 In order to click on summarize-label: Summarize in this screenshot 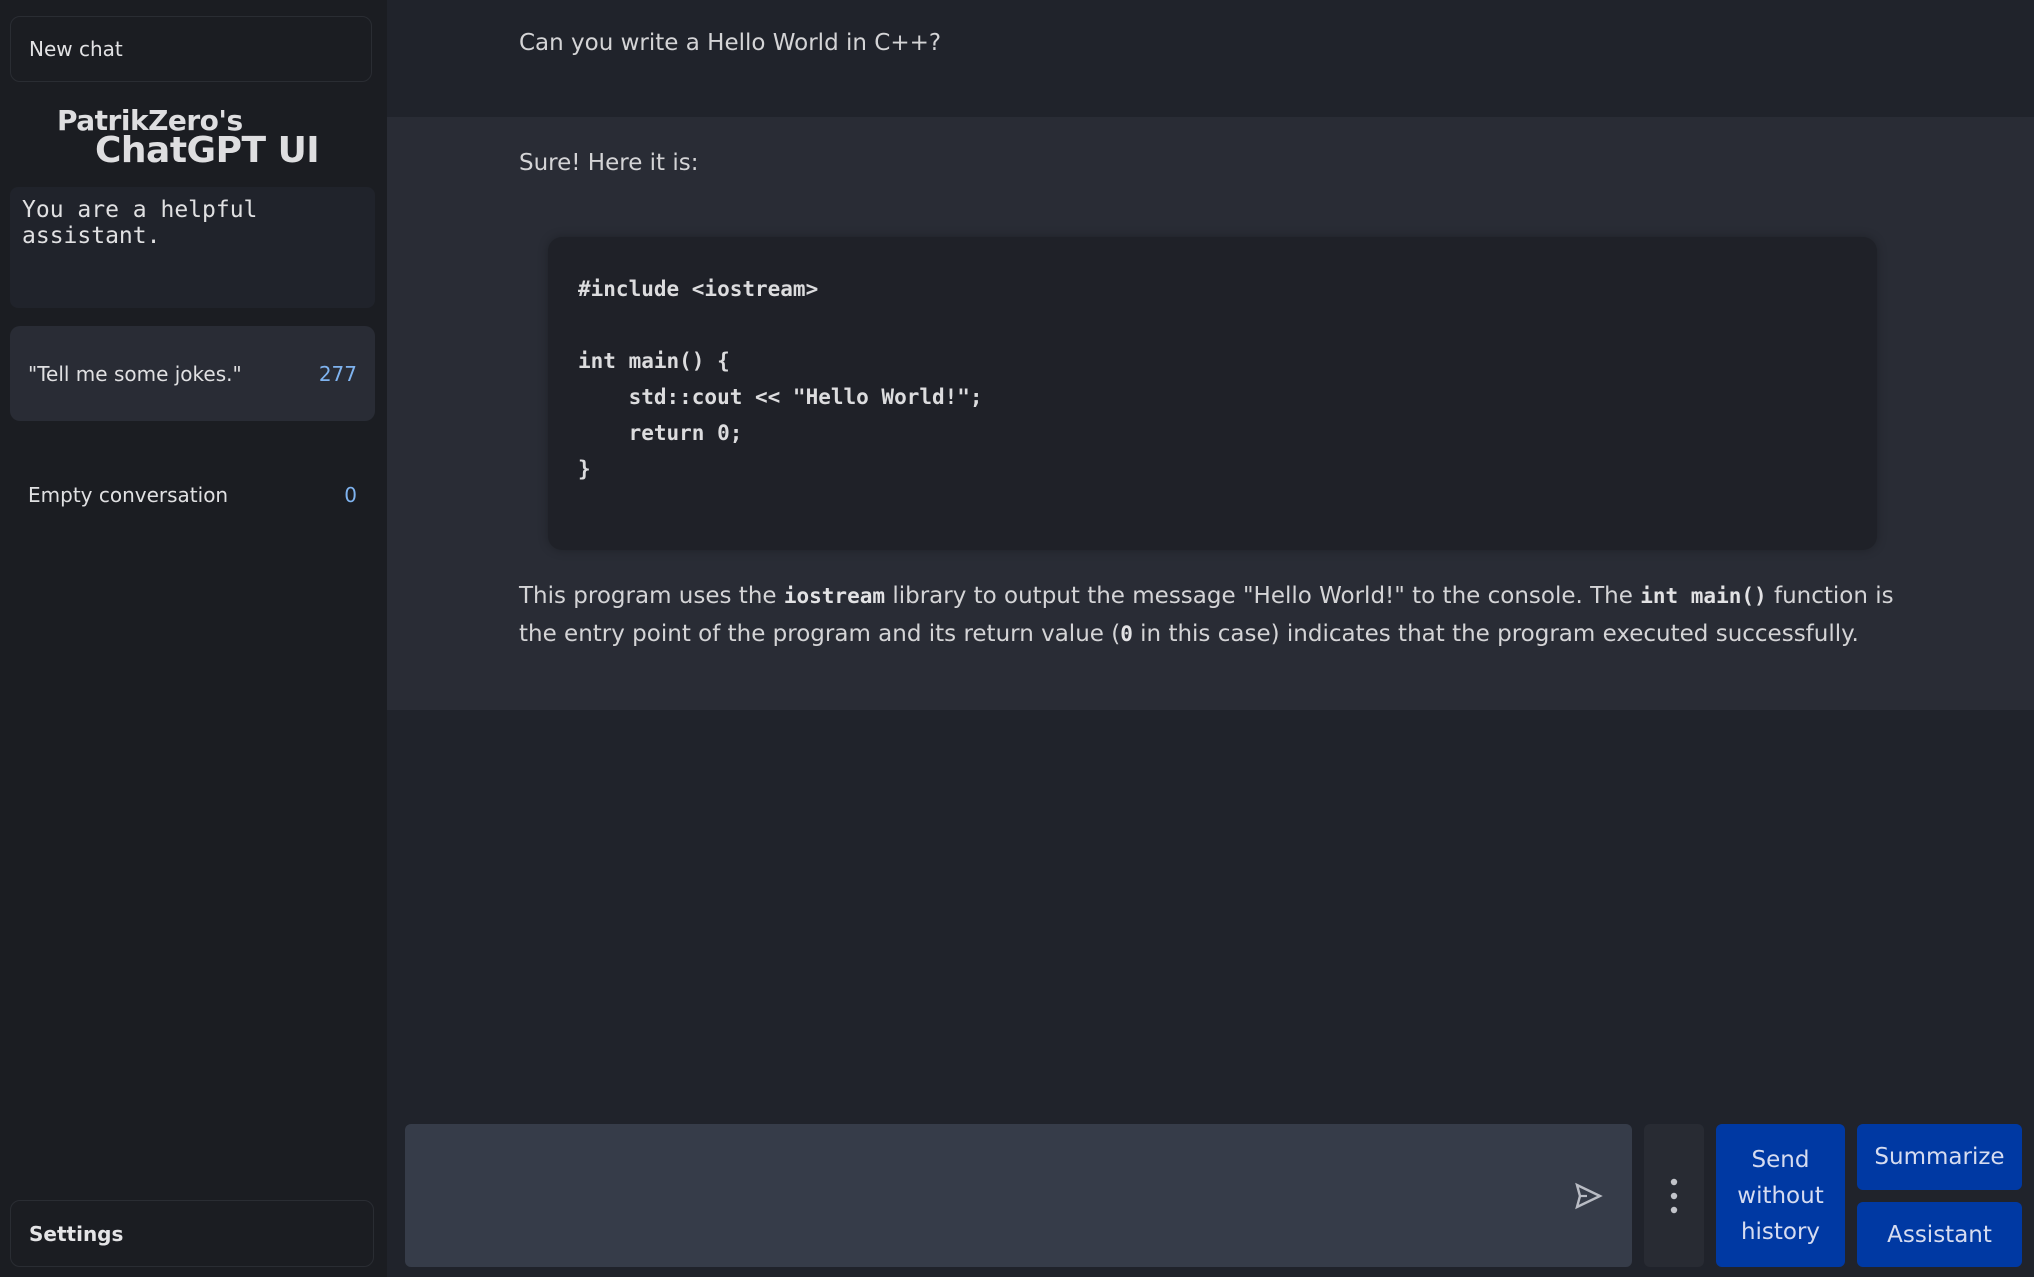, I will do `click(1939, 1157)`.